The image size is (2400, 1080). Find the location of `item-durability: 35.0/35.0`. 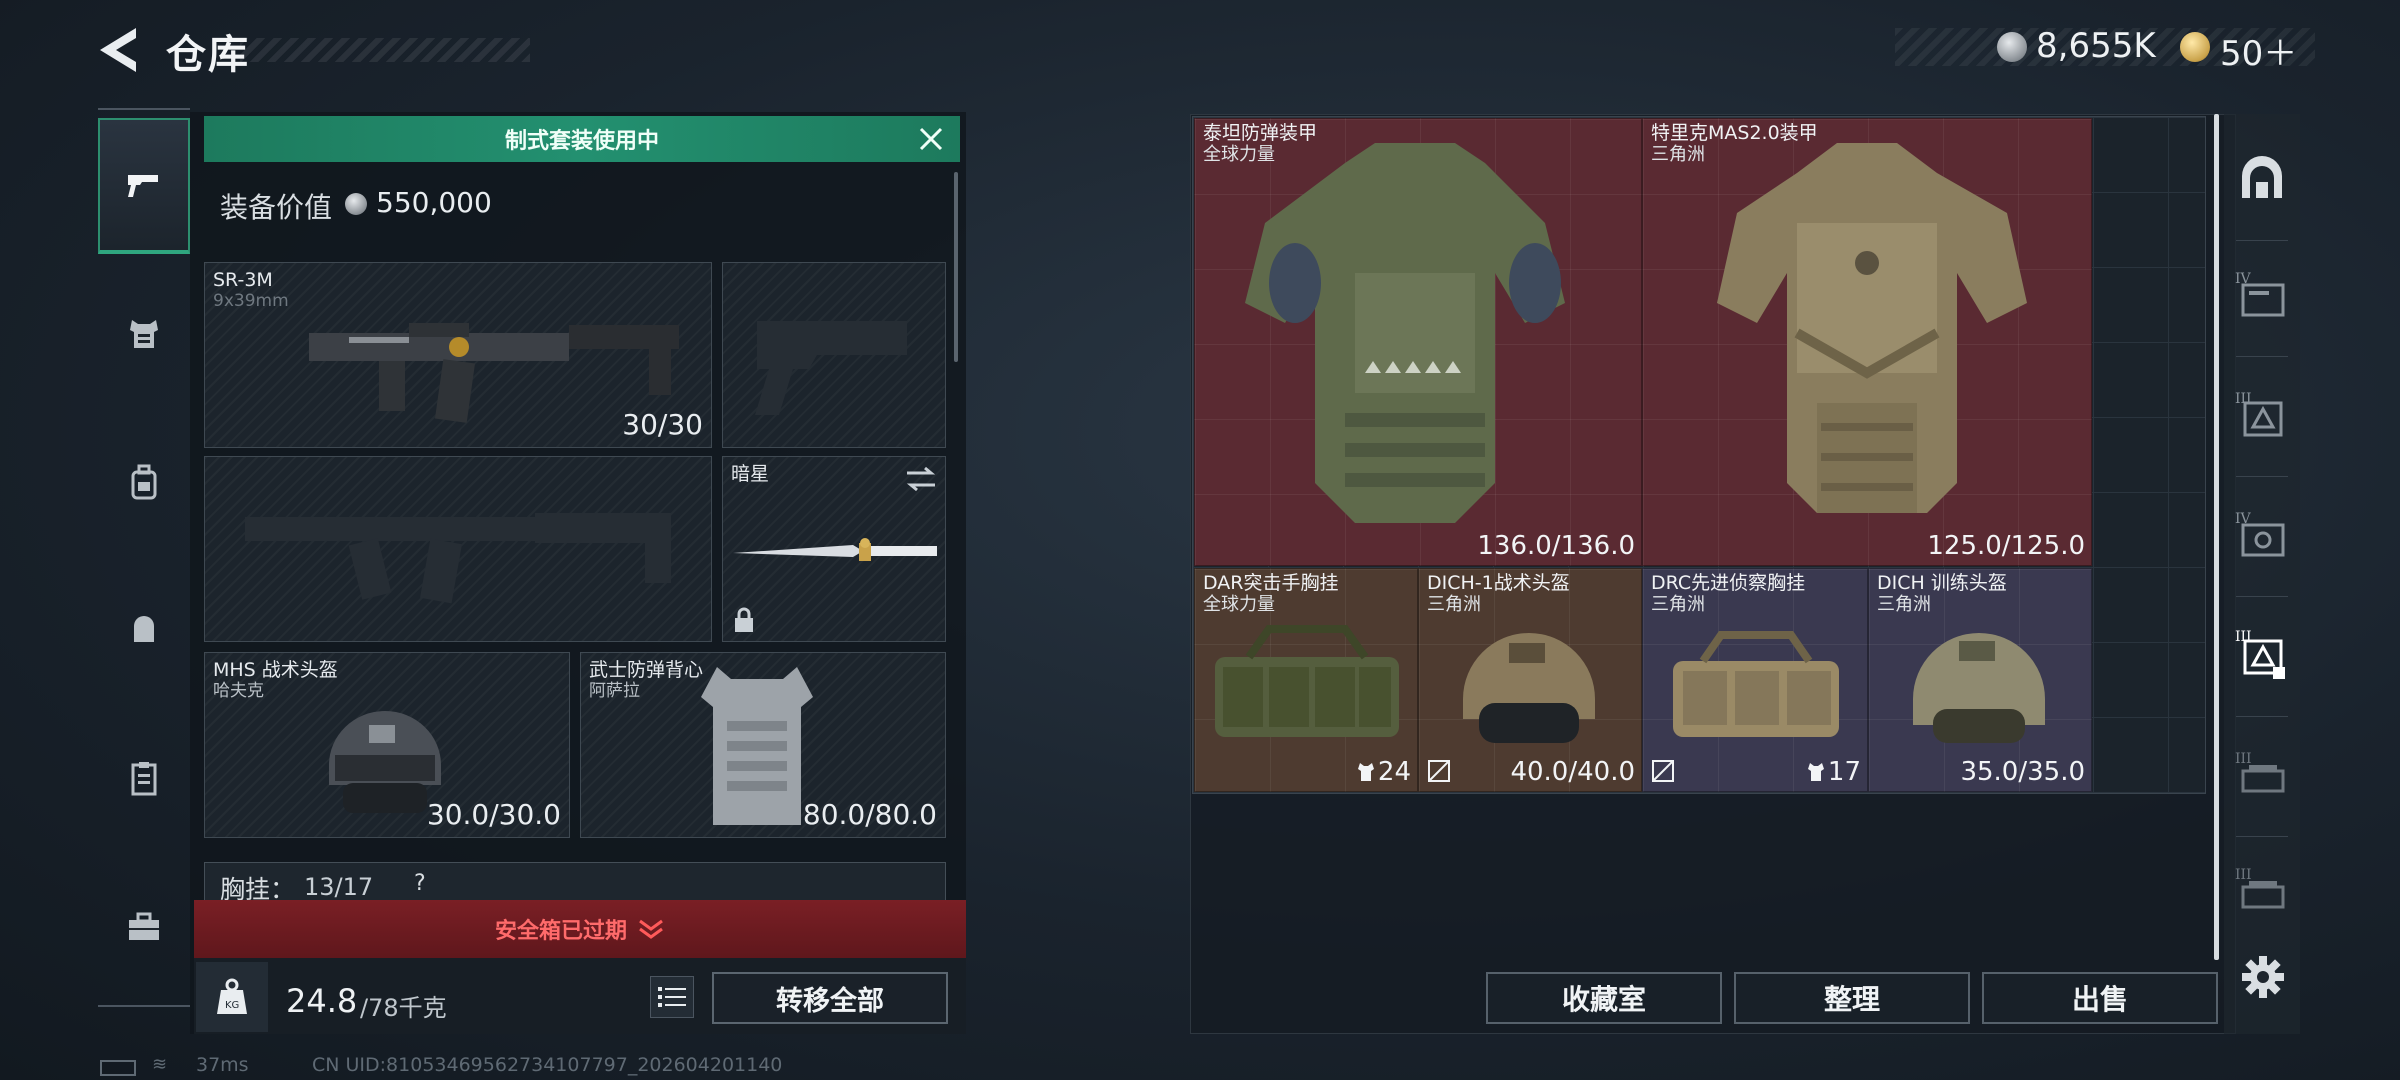

item-durability: 35.0/35.0 is located at coordinates (2022, 772).